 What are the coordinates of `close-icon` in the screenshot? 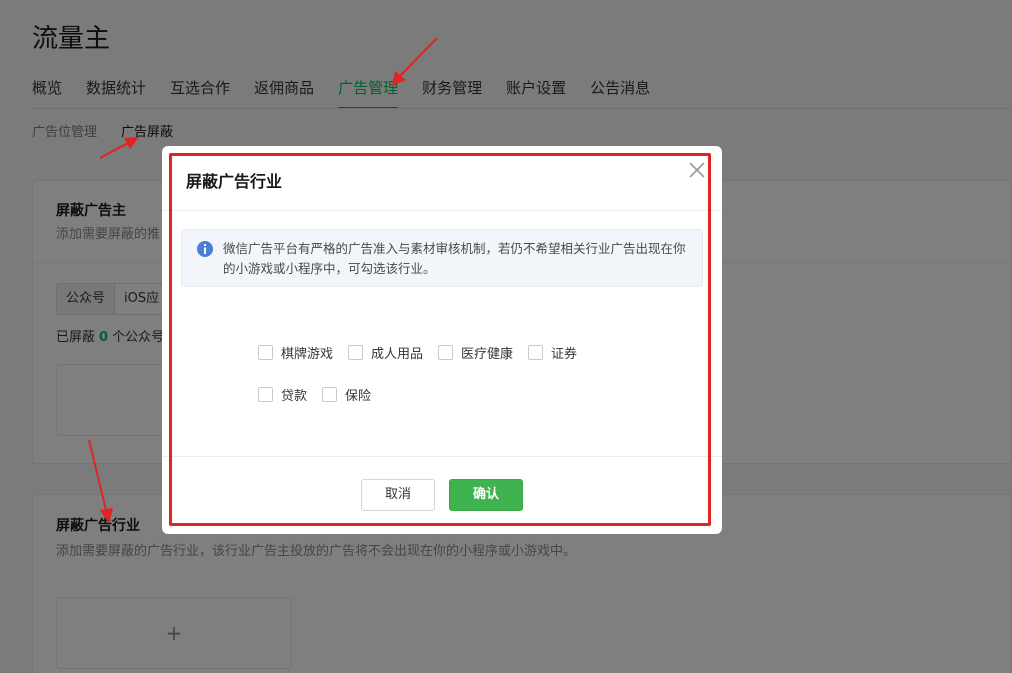 It's located at (697, 170).